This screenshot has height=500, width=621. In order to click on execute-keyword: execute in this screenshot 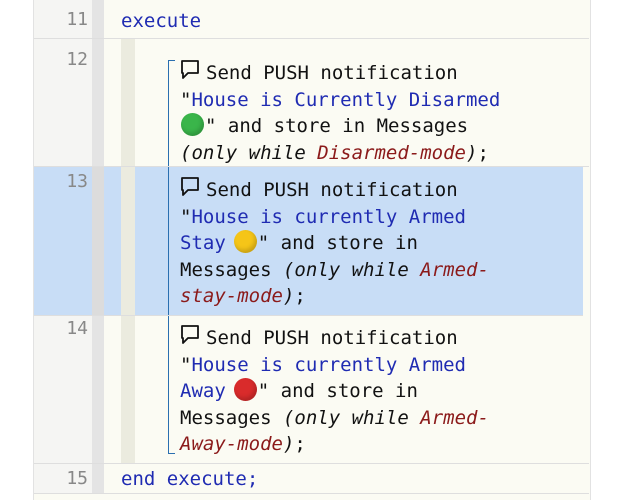, I will do `click(161, 21)`.